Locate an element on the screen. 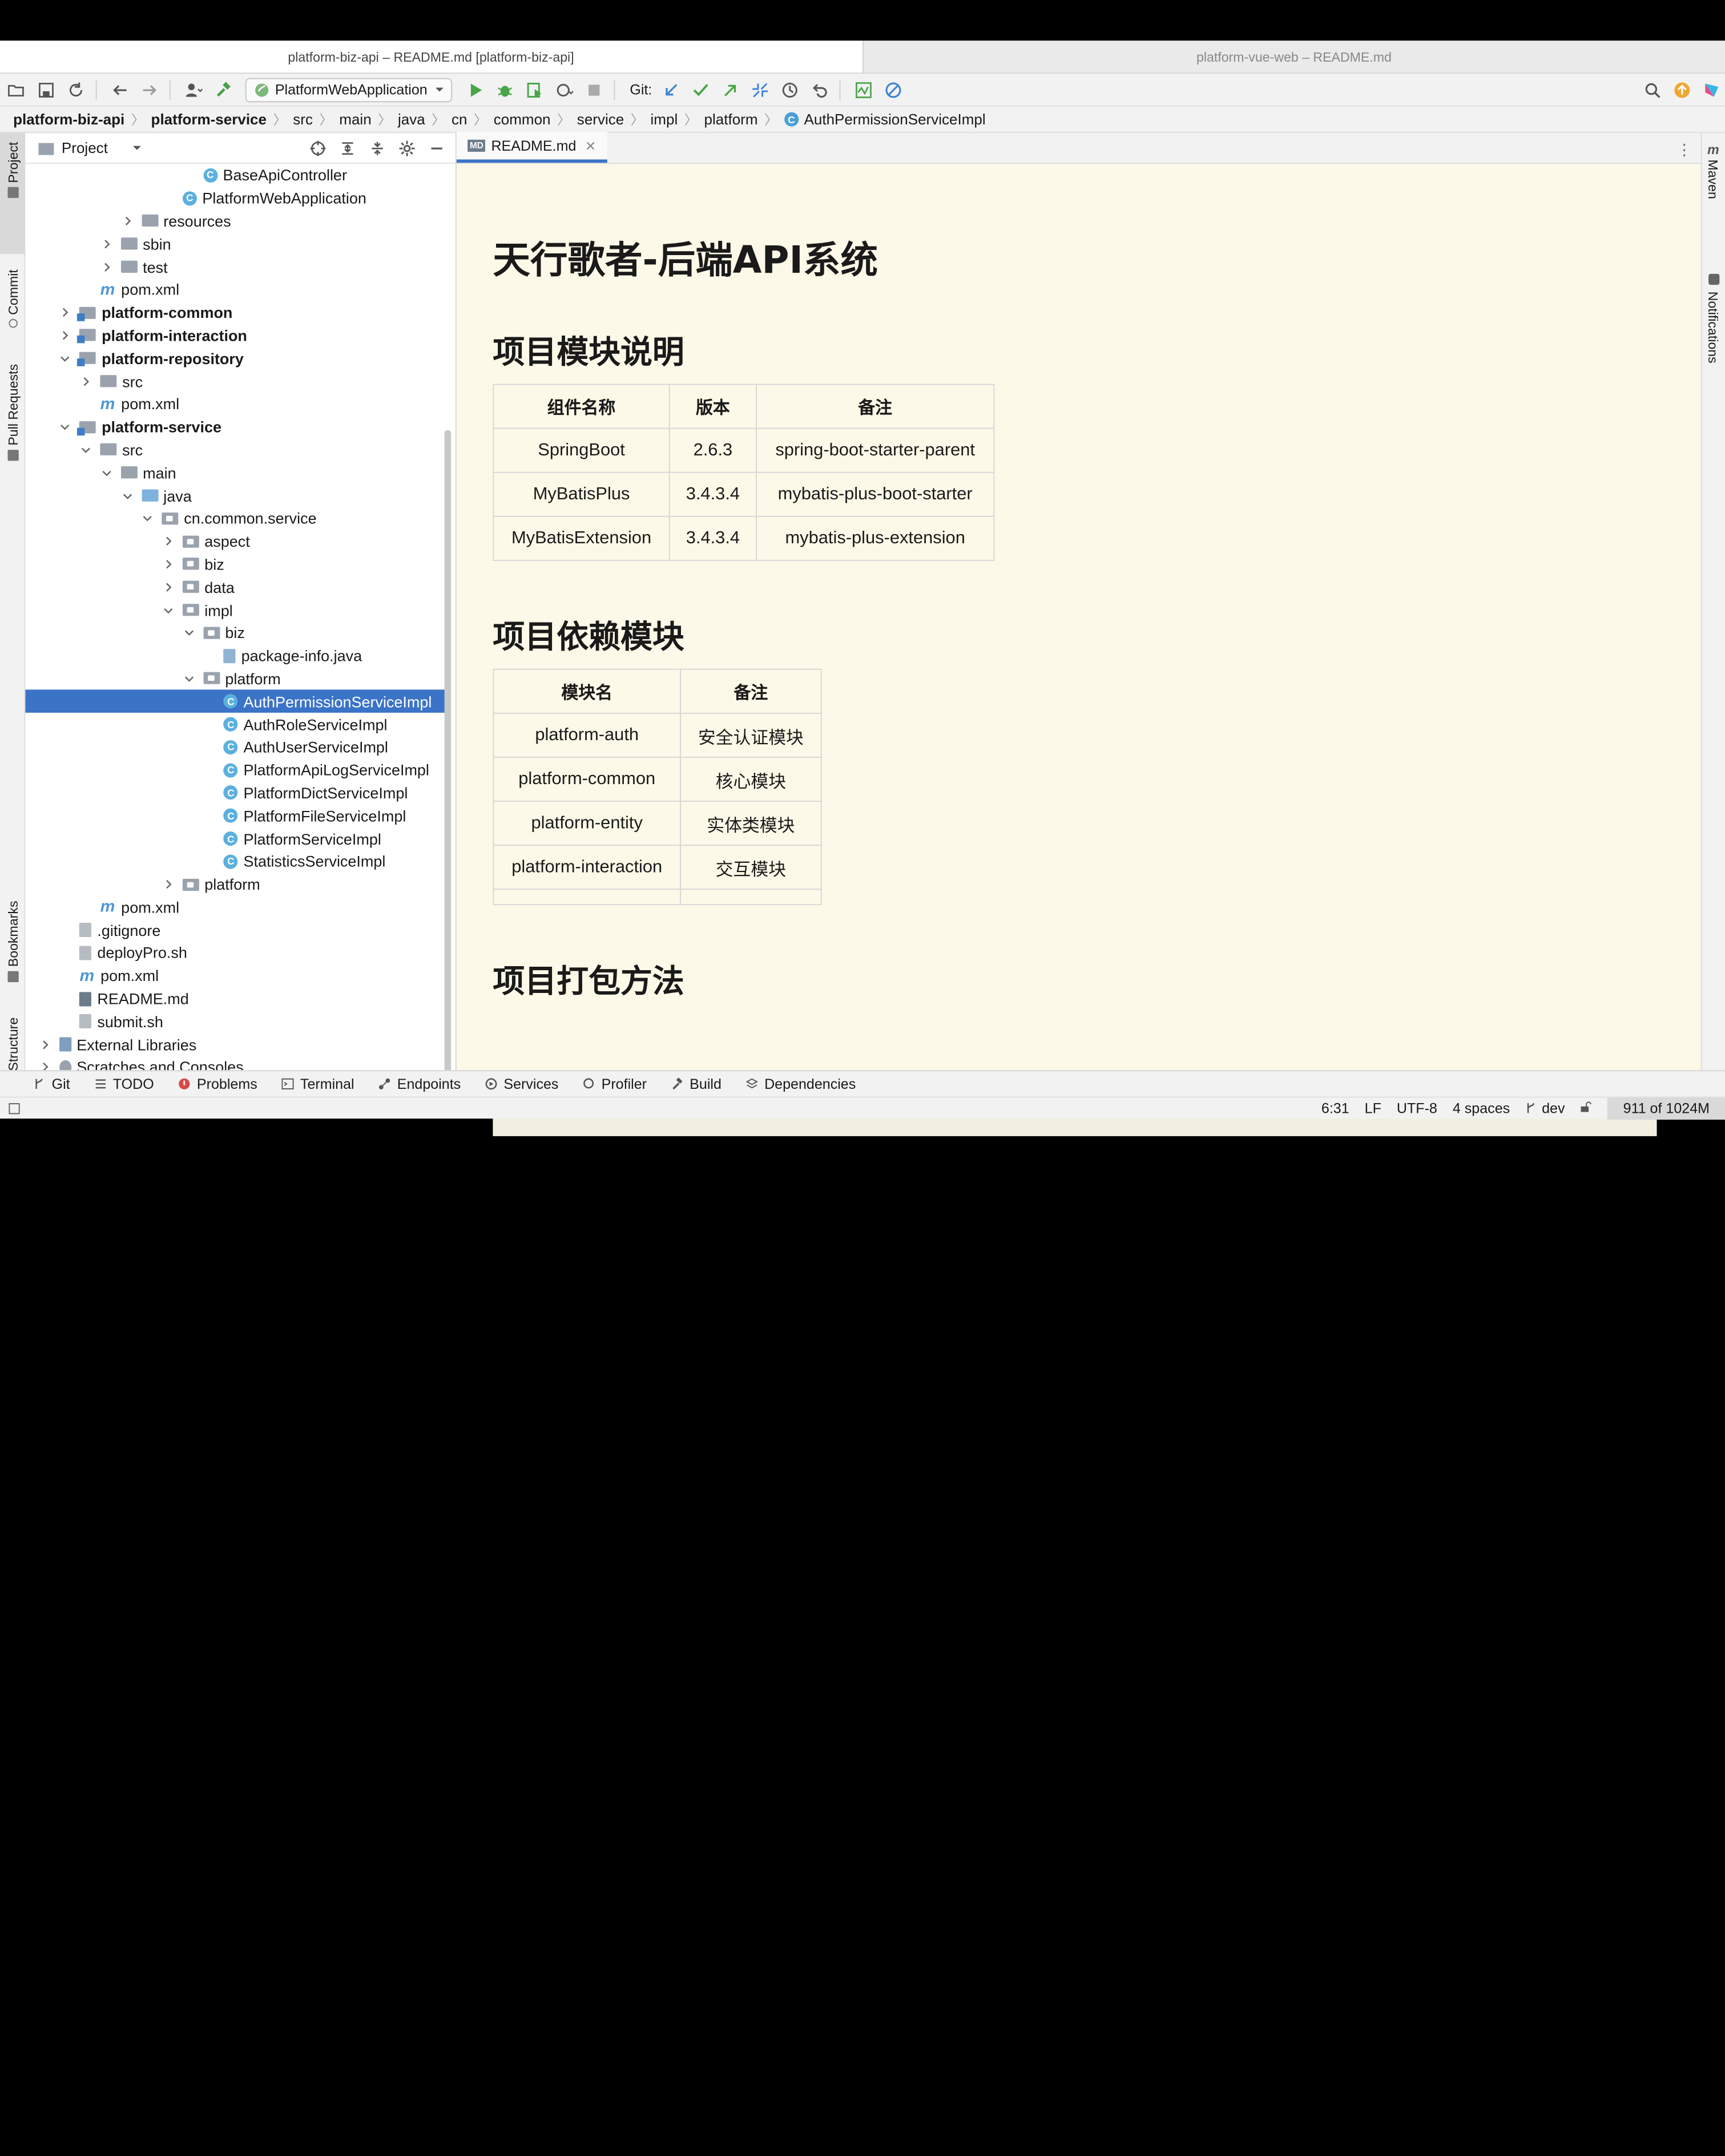  indent-setting: 4 spaces is located at coordinates (1481, 1108).